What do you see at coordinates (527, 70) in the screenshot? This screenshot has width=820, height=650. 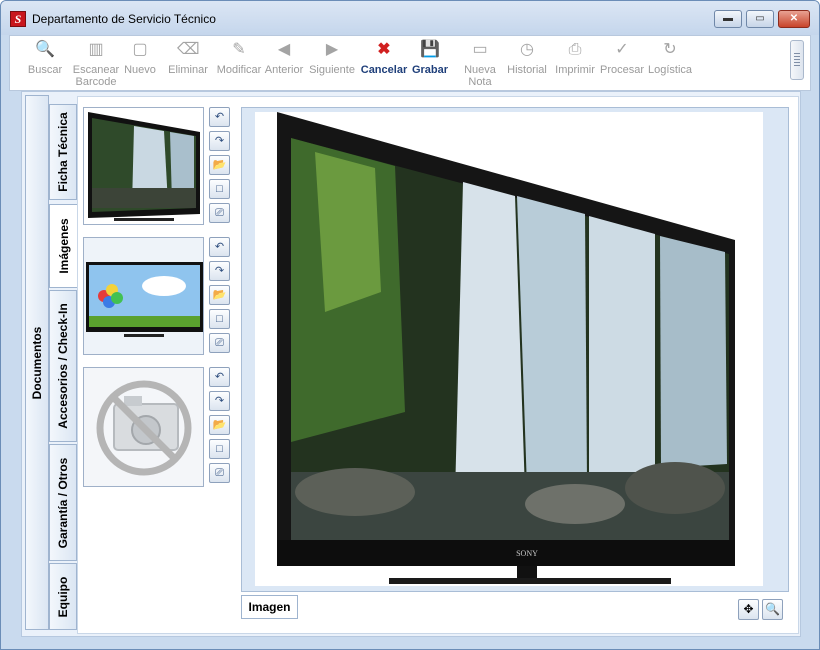 I see `toolbar-button-label: Historial` at bounding box center [527, 70].